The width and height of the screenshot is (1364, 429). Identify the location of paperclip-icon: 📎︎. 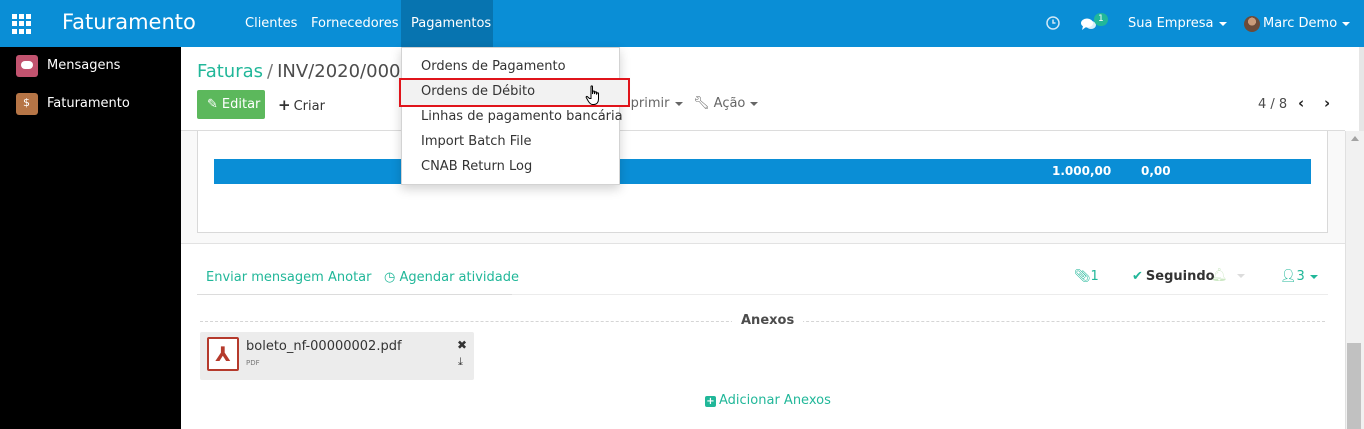
(1082, 276).